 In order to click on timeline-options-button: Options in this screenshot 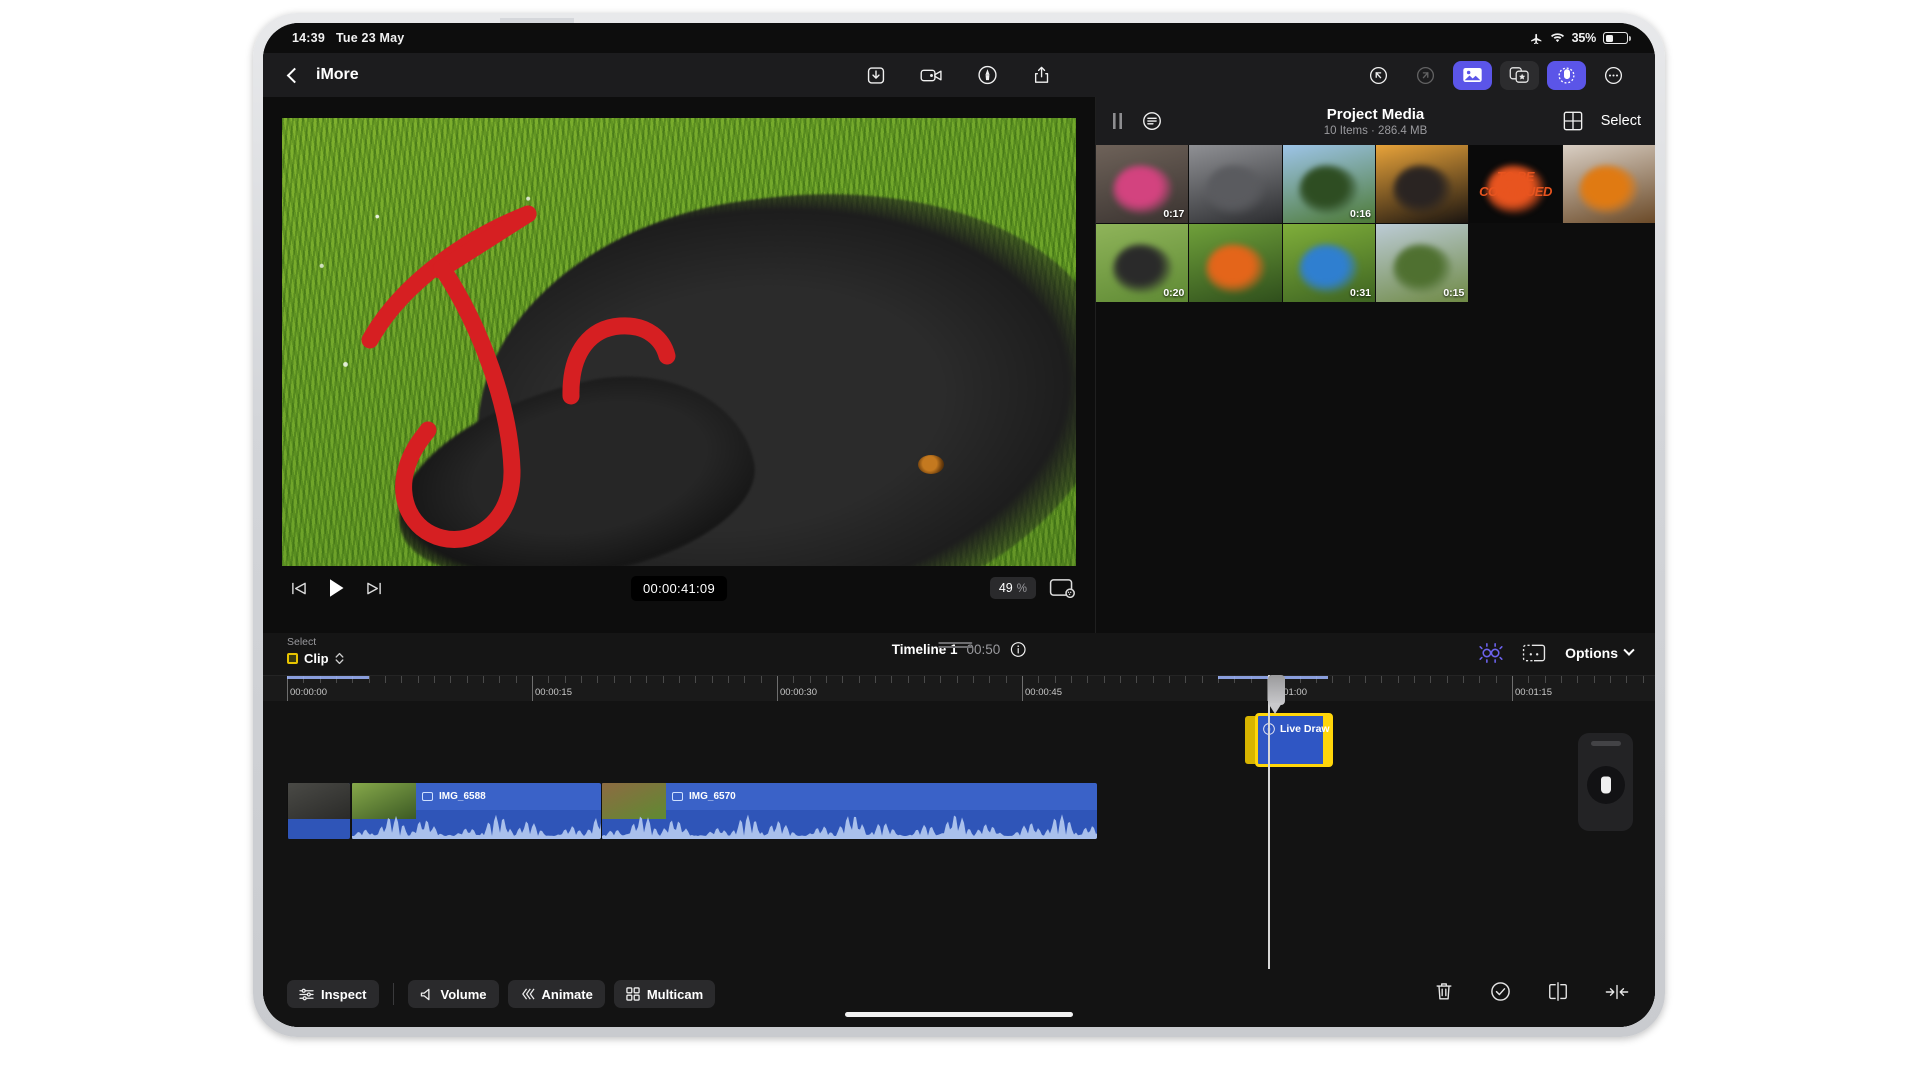, I will do `click(1600, 652)`.